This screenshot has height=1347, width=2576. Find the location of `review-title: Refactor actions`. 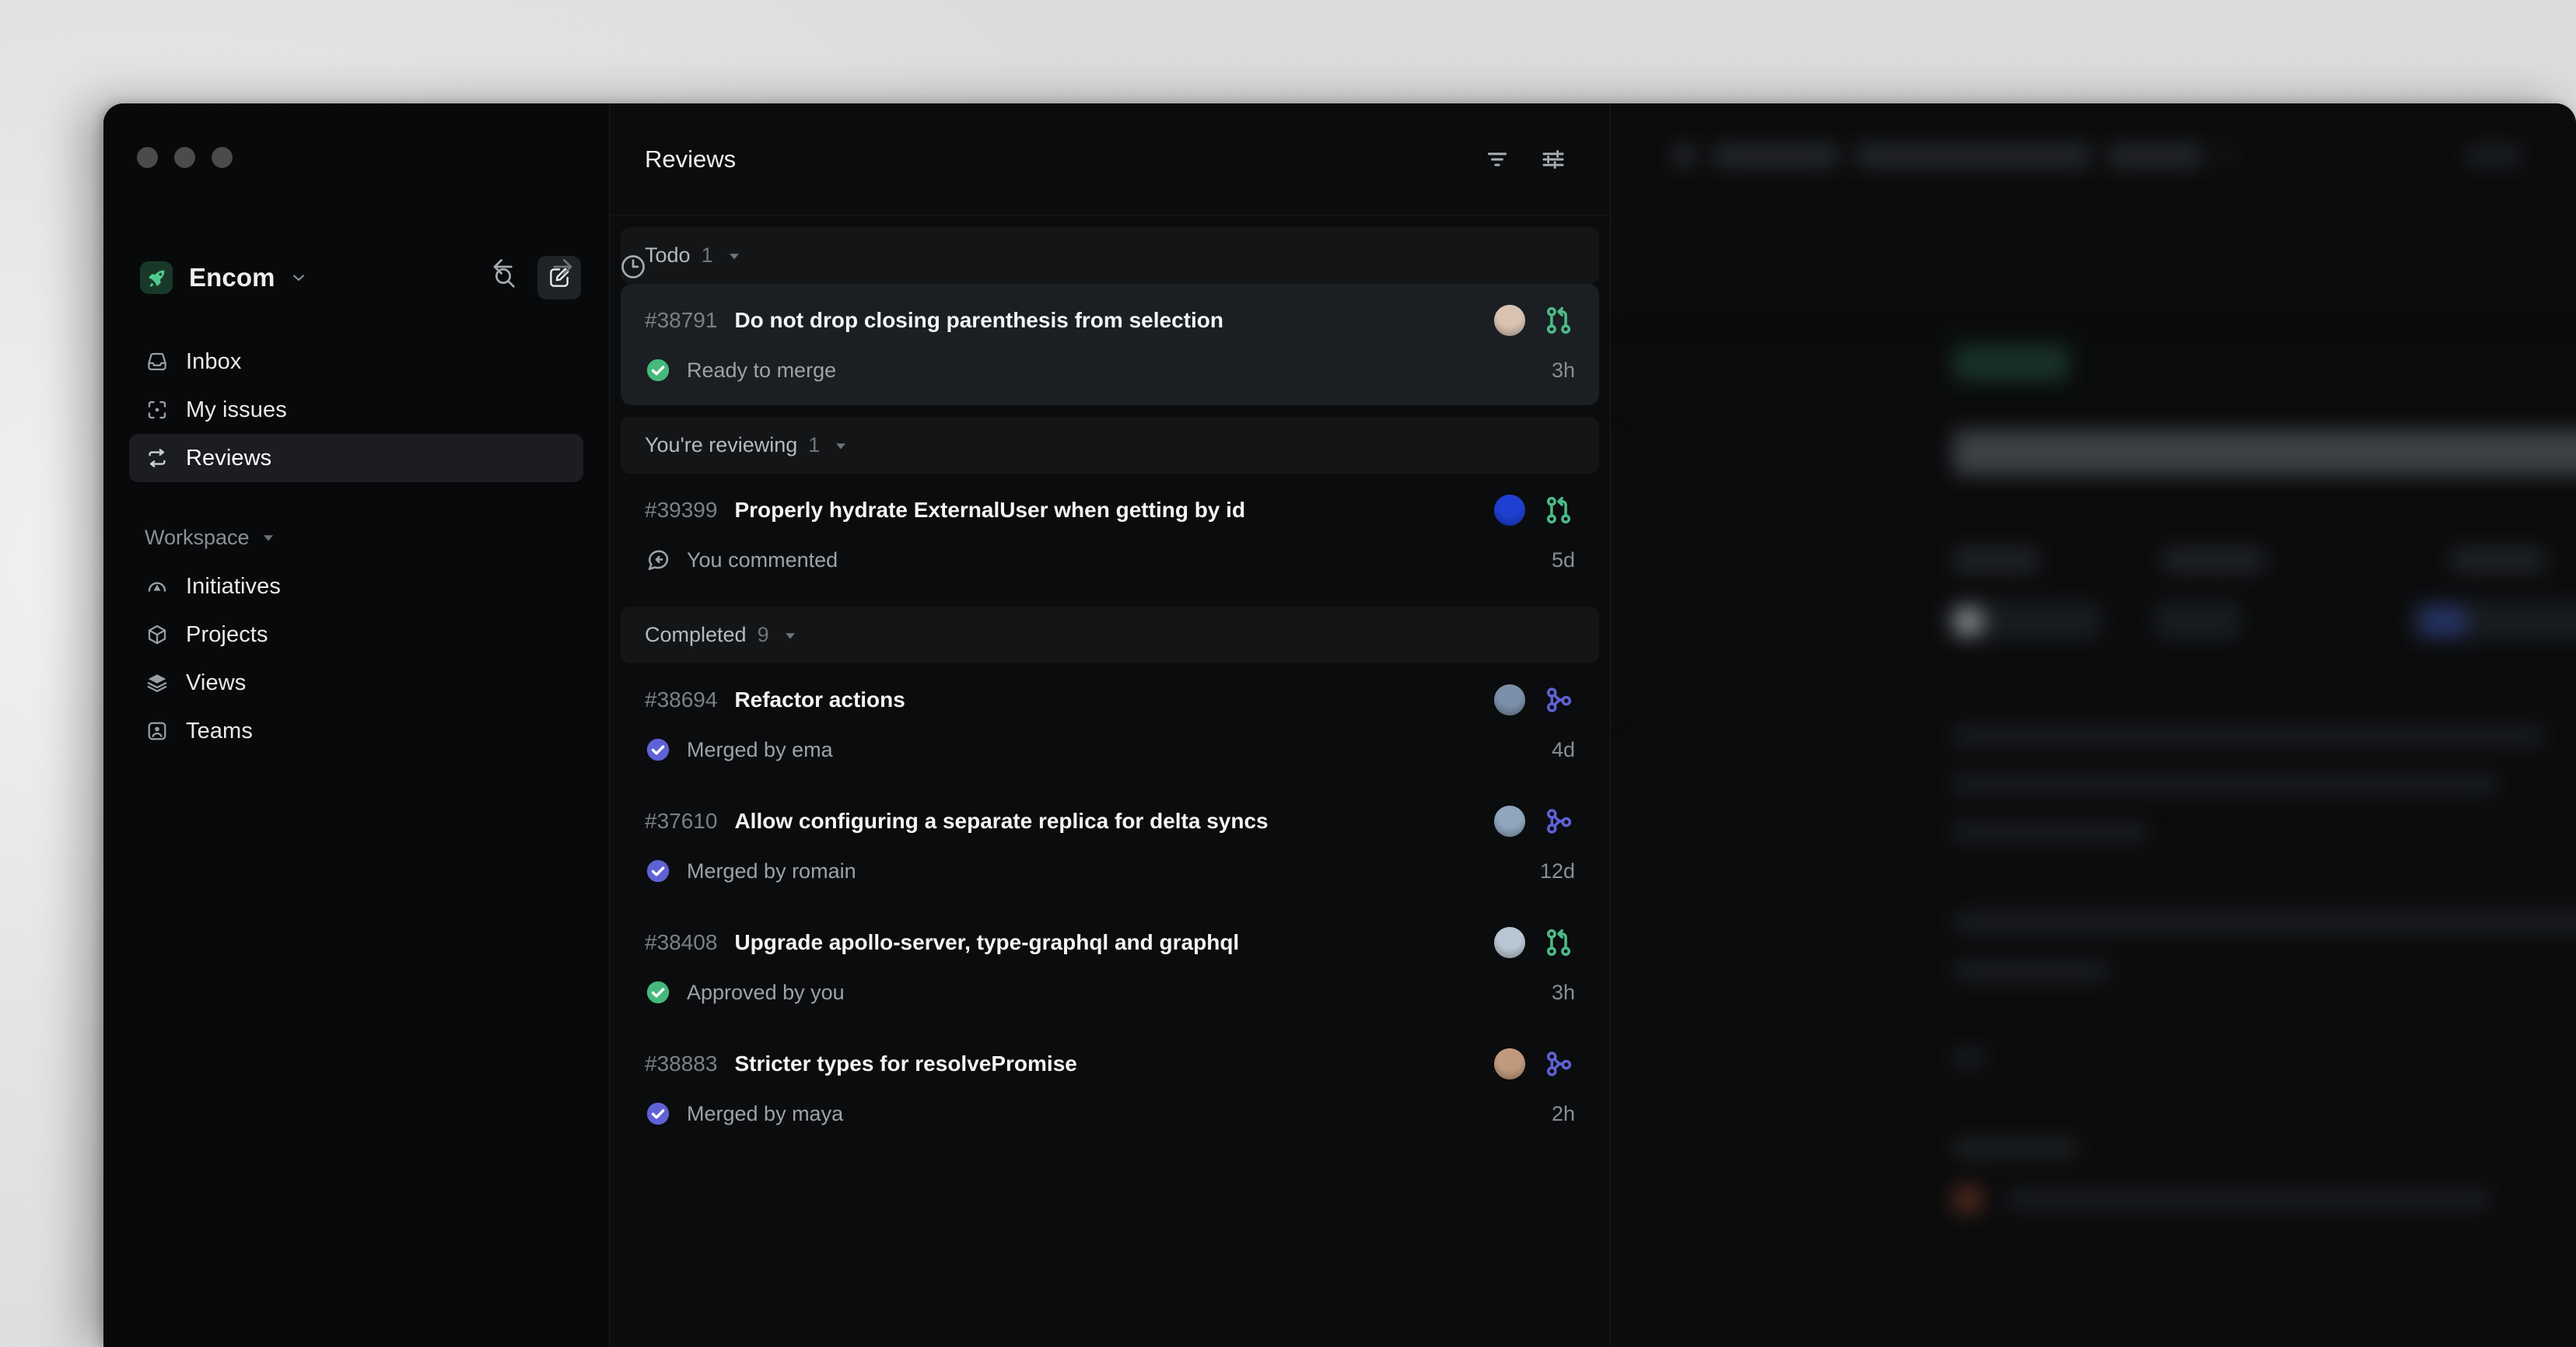

review-title: Refactor actions is located at coordinates (819, 700).